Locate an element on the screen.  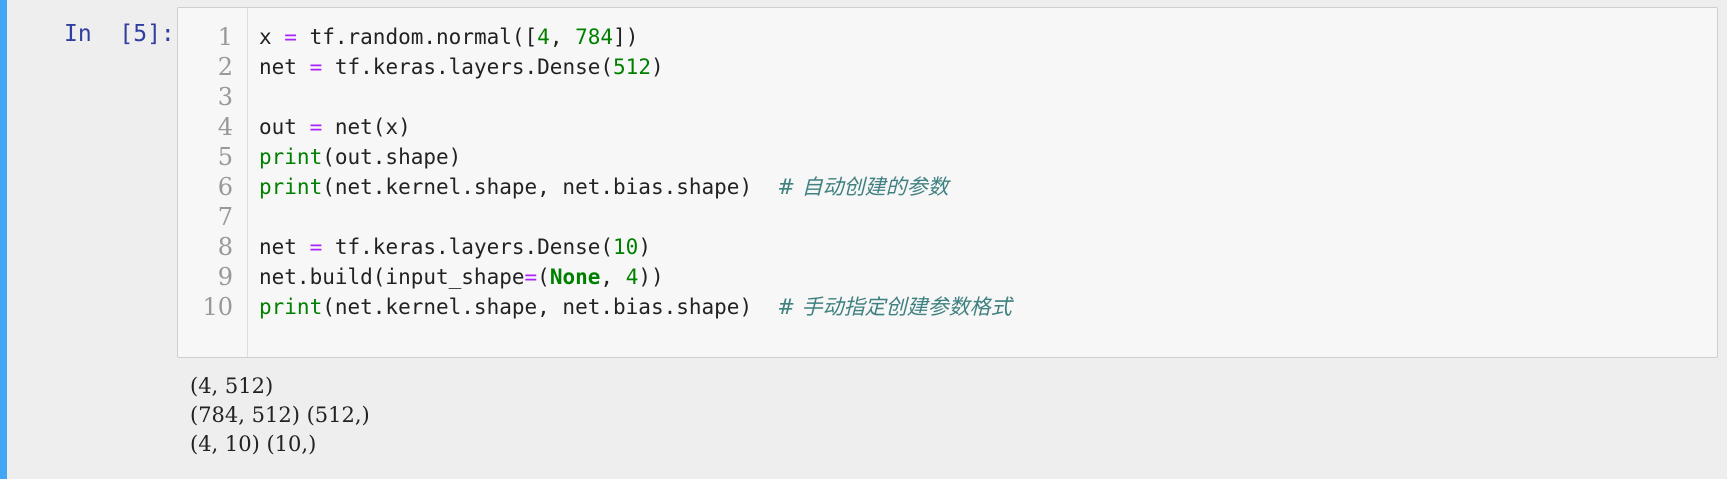
code-token: ( is located at coordinates (543, 277).